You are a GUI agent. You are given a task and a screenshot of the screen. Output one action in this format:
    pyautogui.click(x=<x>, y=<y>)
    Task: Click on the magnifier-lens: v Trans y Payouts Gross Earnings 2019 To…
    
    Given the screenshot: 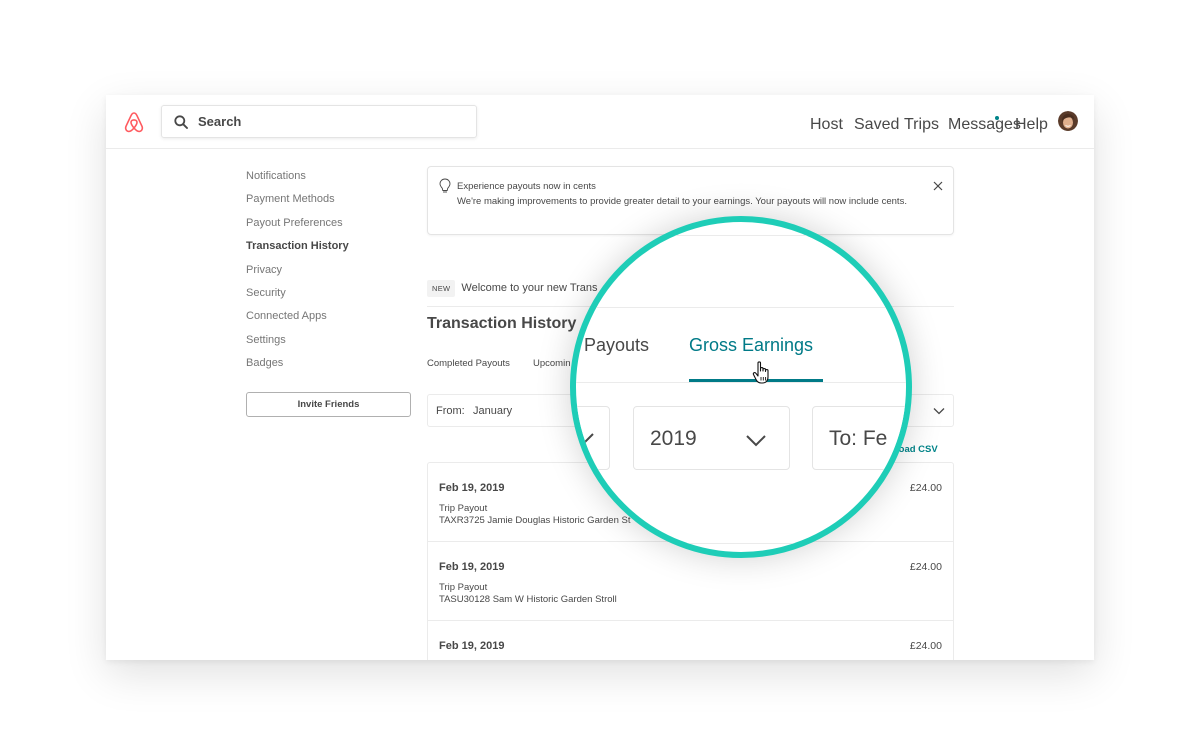 What is the action you would take?
    pyautogui.click(x=741, y=387)
    